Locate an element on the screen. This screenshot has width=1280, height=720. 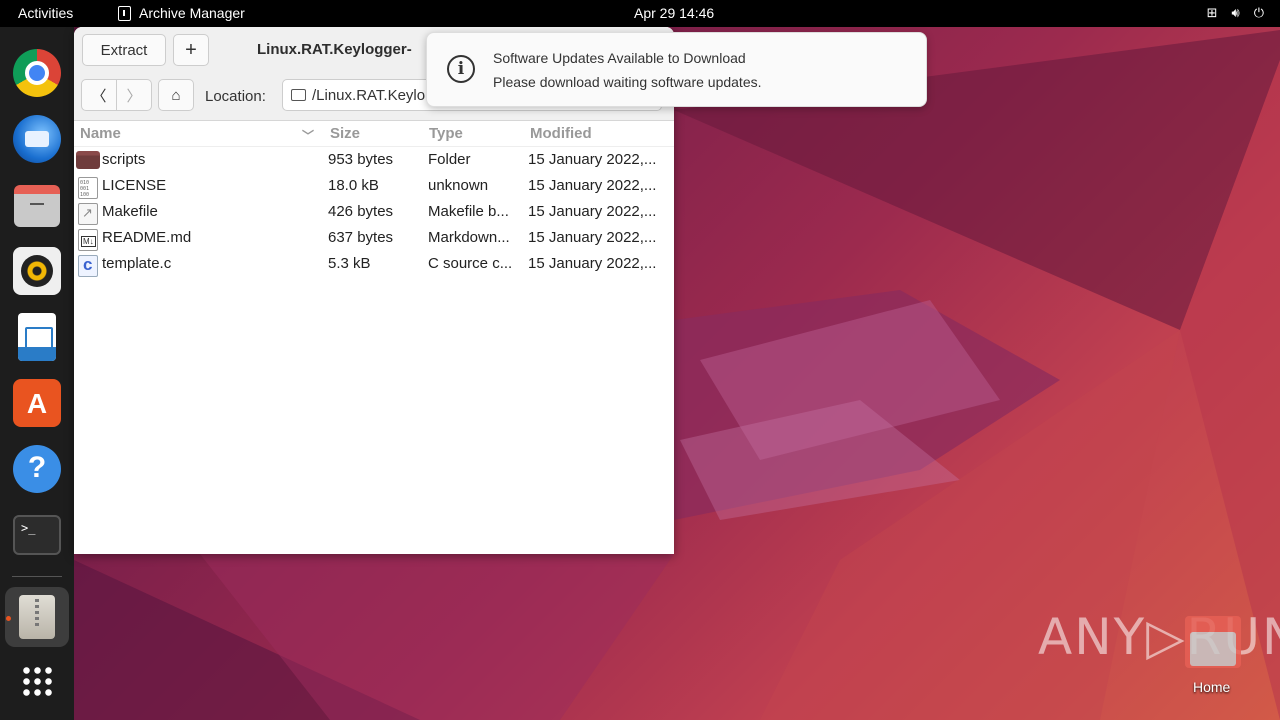
home-folder-icon is located at coordinates (1213, 642).